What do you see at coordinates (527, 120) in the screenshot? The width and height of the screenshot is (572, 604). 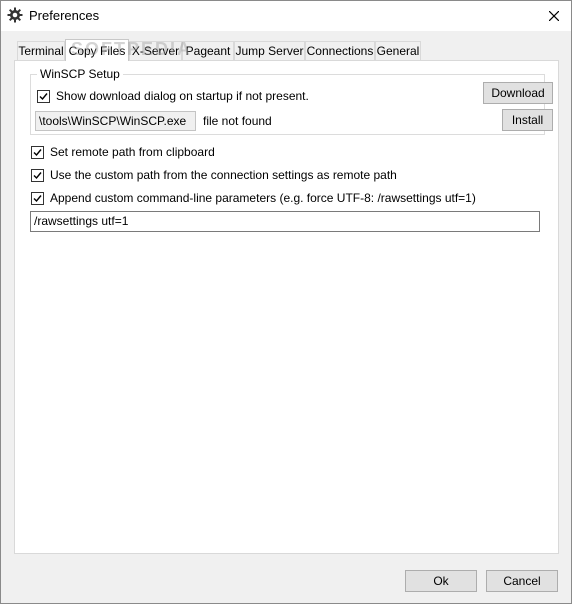 I see `install-button: Install` at bounding box center [527, 120].